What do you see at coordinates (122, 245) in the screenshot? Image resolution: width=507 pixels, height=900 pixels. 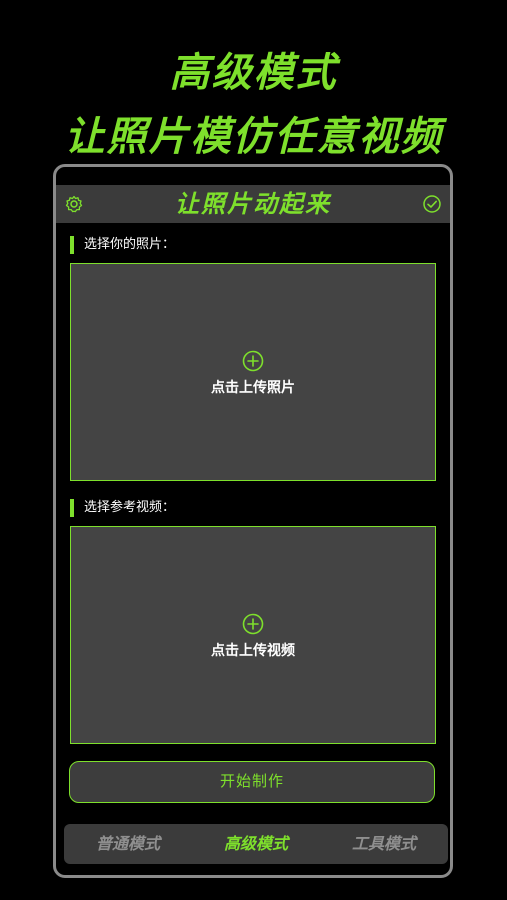 I see `photo-section-label: 选择你的照片：` at bounding box center [122, 245].